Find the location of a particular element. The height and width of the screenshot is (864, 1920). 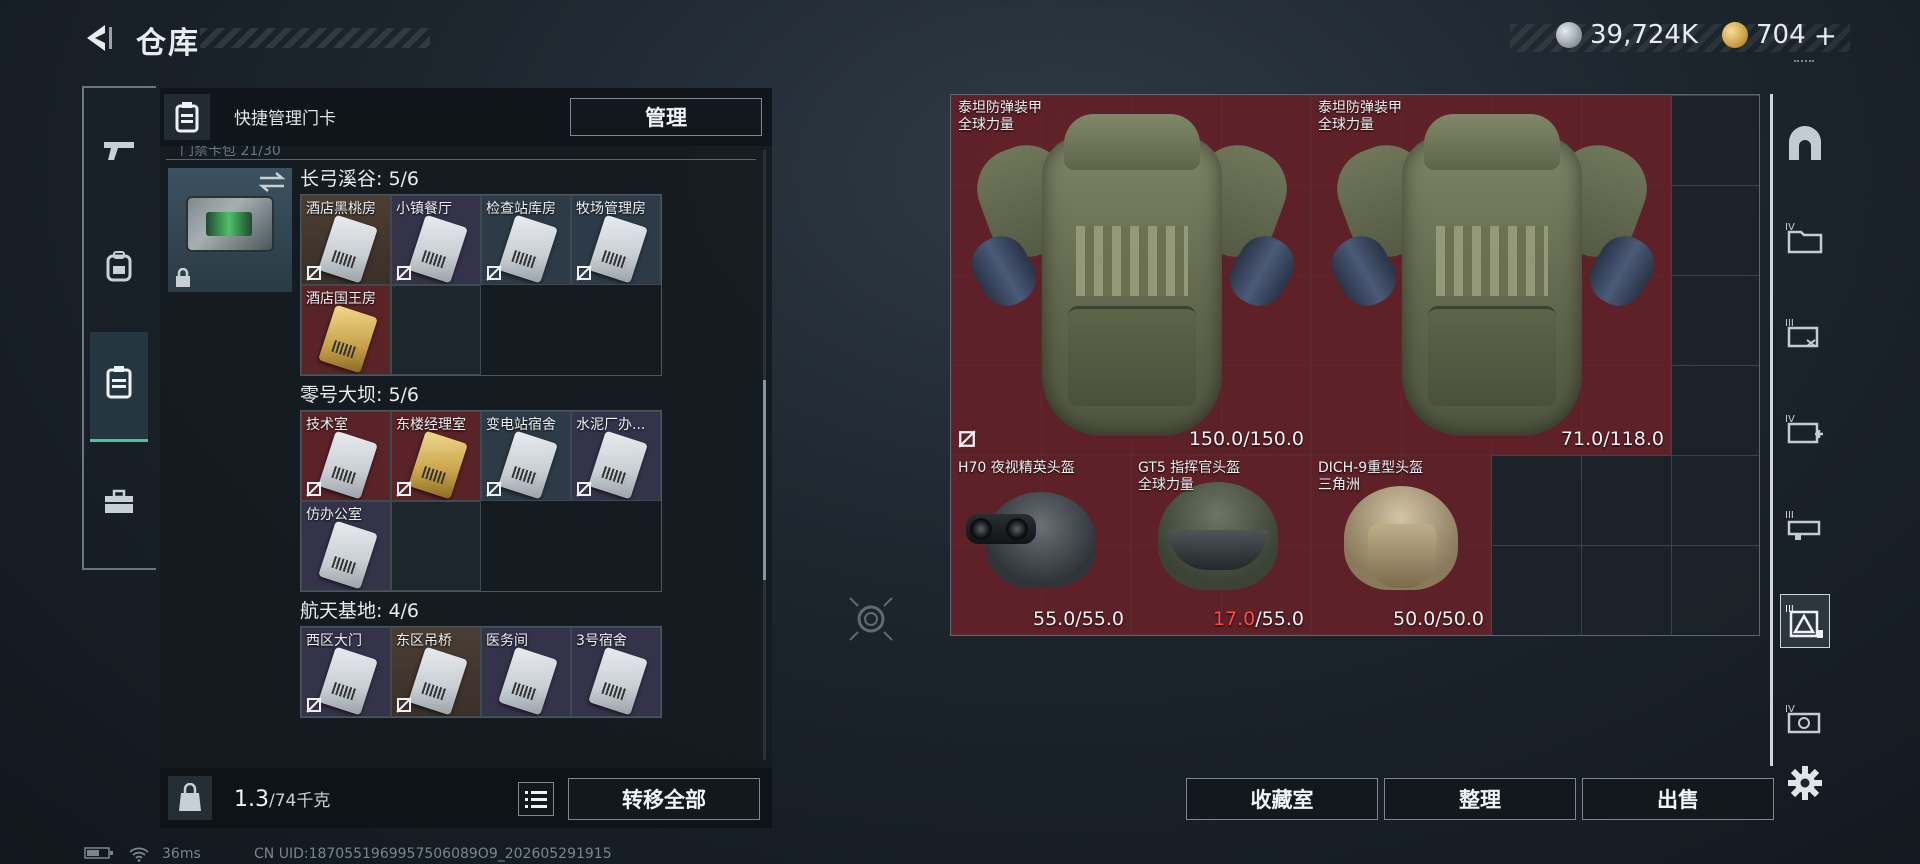

folder-iv-icon: IV is located at coordinates (1804, 238).